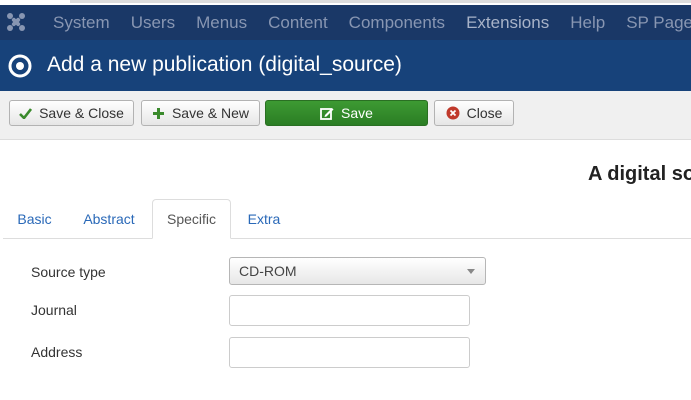 This screenshot has width=691, height=400. What do you see at coordinates (109, 218) in the screenshot?
I see `tab-abstract: Abstract` at bounding box center [109, 218].